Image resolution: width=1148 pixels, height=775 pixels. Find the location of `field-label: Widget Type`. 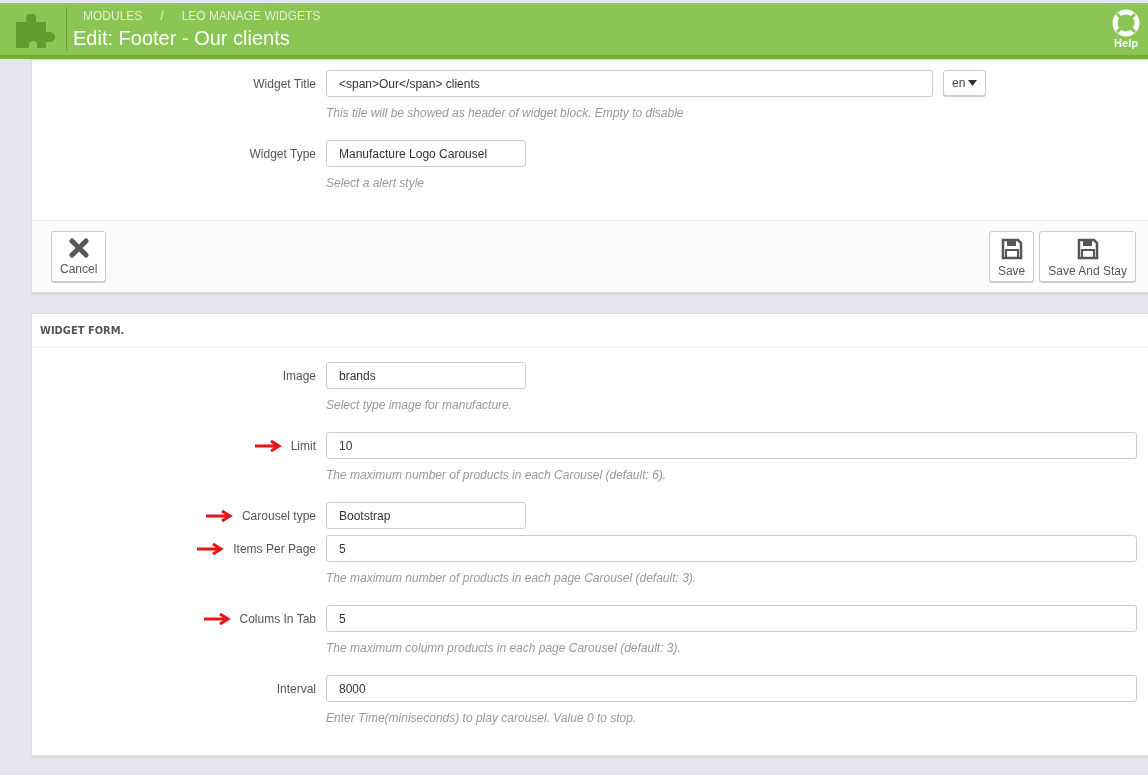

field-label: Widget Type is located at coordinates (282, 154).